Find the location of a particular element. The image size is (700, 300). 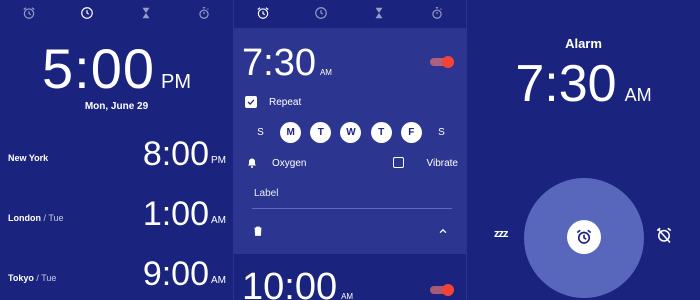

day-tuesday: T is located at coordinates (321, 132).